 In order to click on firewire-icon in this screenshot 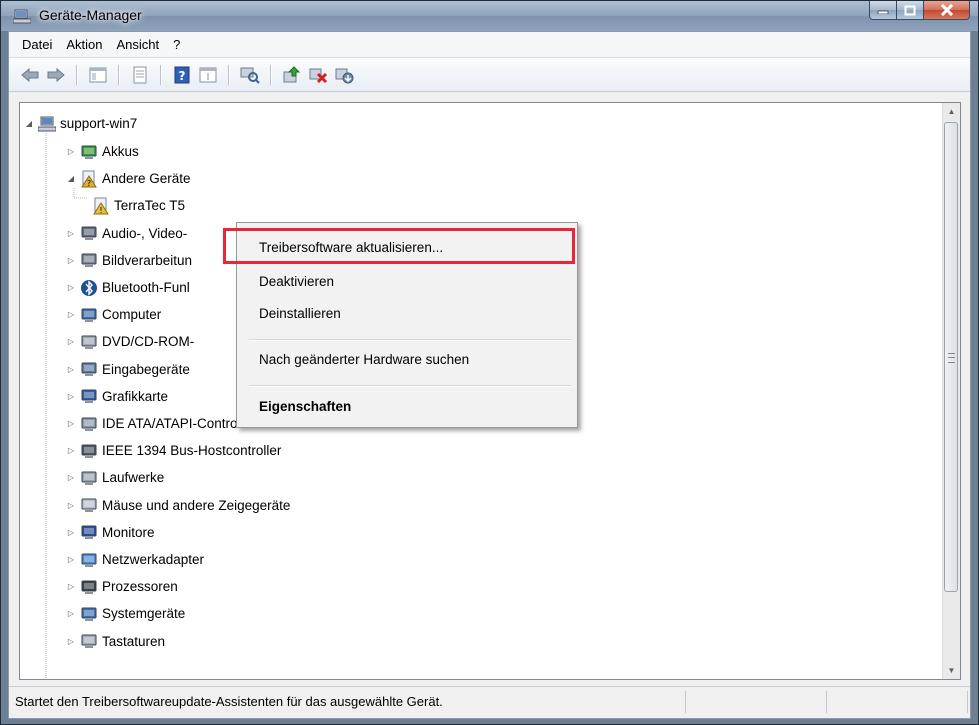, I will do `click(89, 451)`.